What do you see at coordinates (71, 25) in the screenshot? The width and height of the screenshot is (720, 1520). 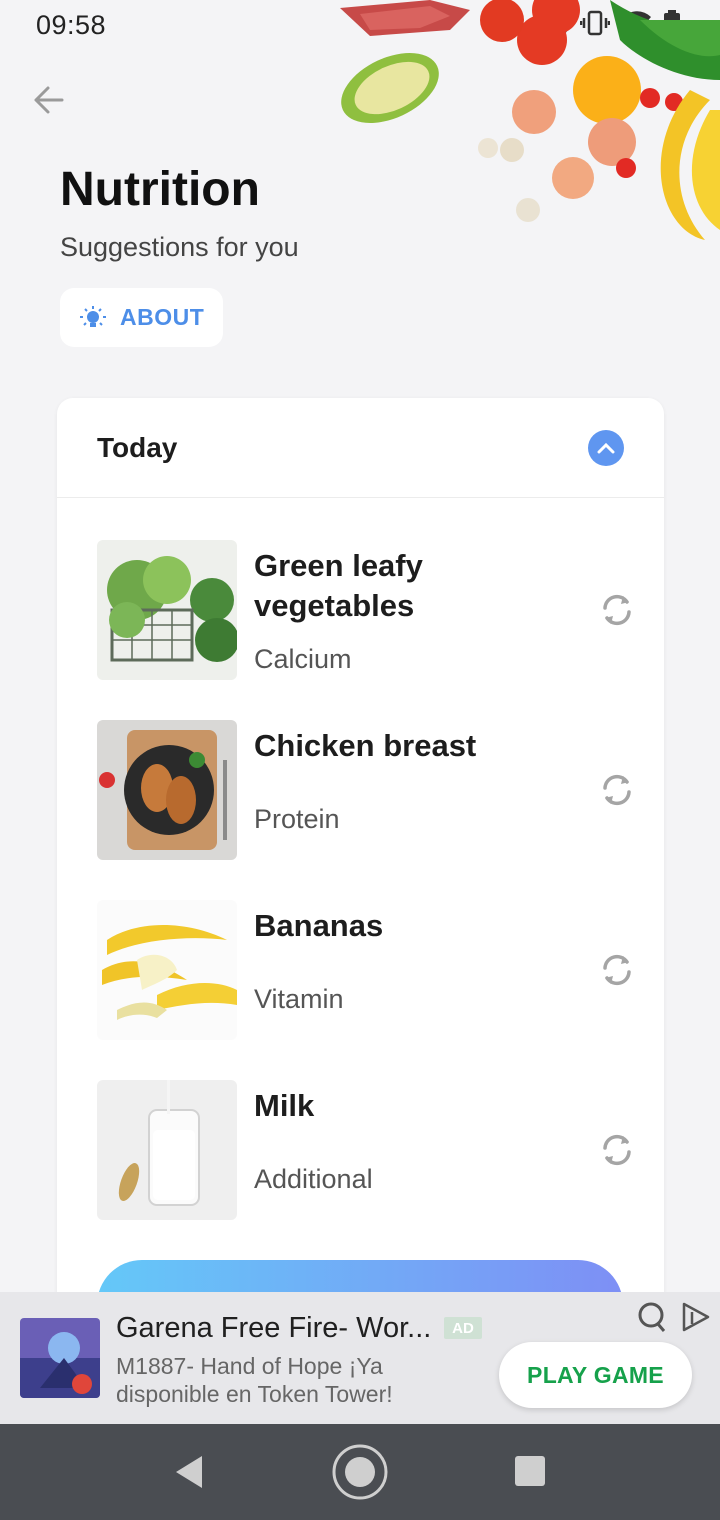 I see `status-time: 09:58` at bounding box center [71, 25].